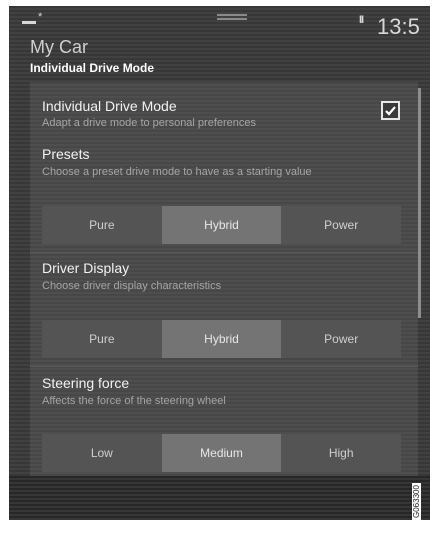 Image resolution: width=435 pixels, height=533 pixels. I want to click on pause-icon: II, so click(361, 20).